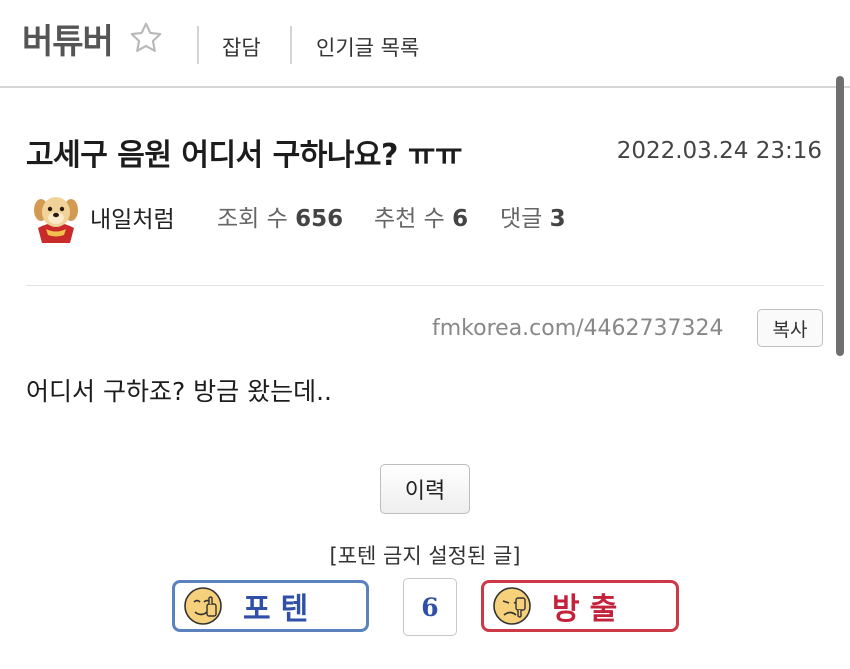 This screenshot has width=850, height=669. I want to click on author-name: 내일처럼, so click(132, 217).